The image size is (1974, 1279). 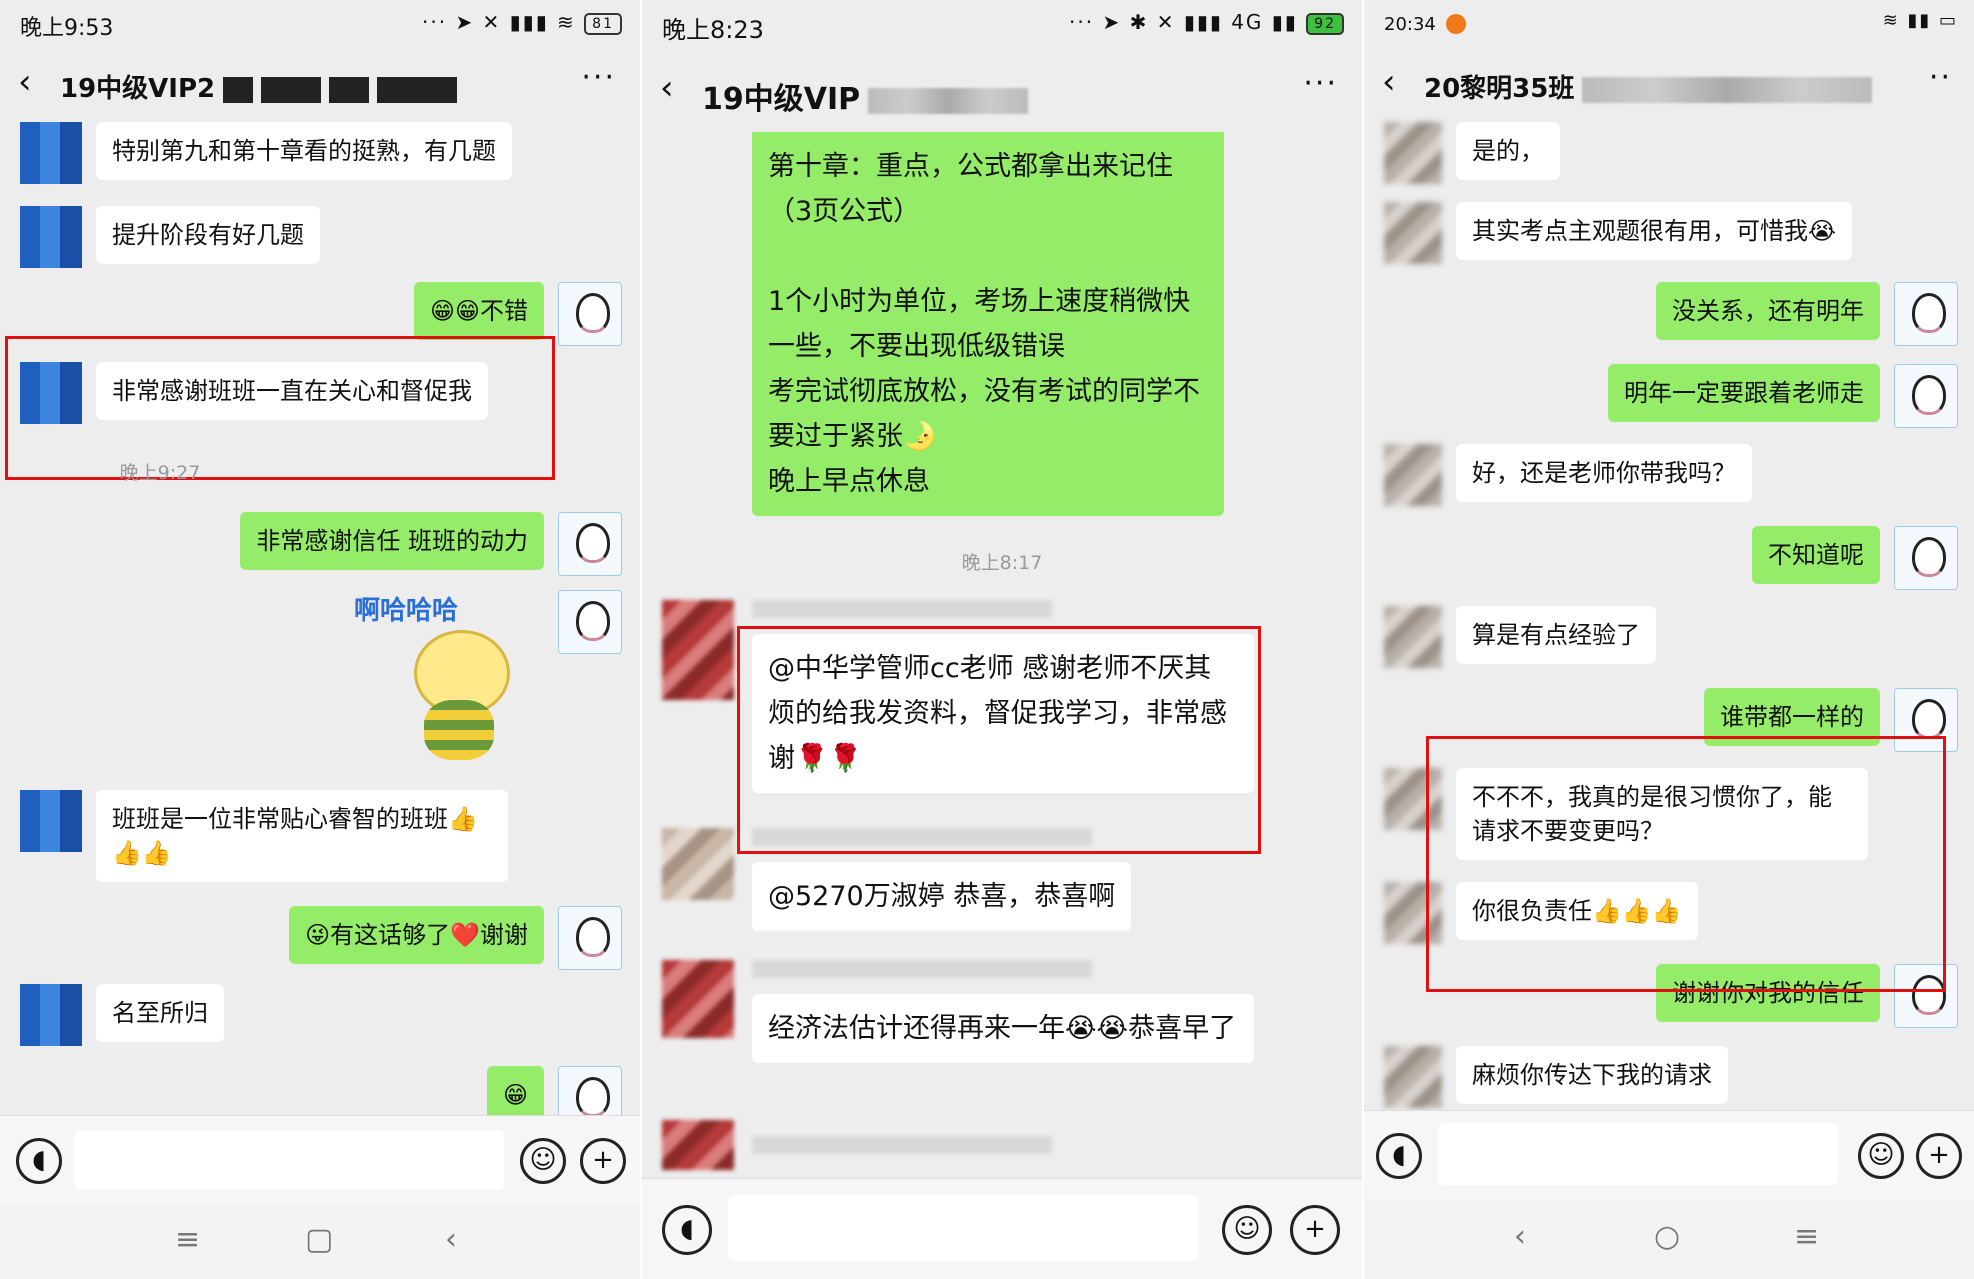 What do you see at coordinates (478, 311) in the screenshot?
I see `message-bubble: 😁😁不错` at bounding box center [478, 311].